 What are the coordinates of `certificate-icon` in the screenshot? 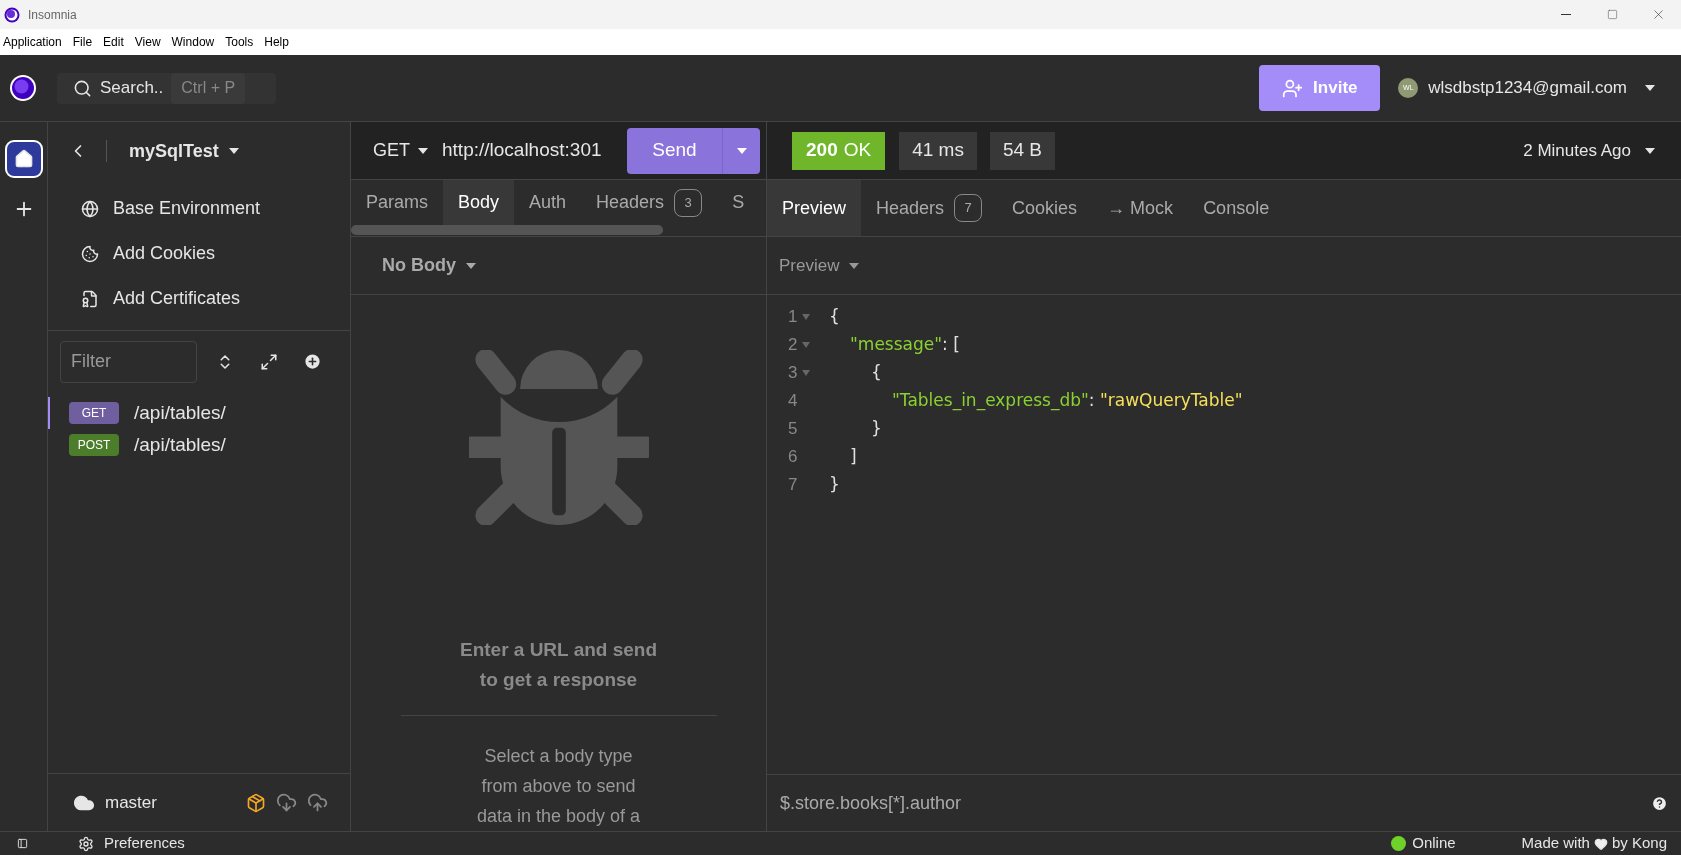 It's located at (90, 298).